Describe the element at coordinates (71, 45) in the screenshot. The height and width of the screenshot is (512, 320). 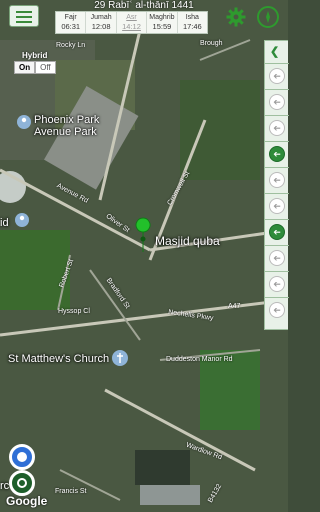
I see `road-label: Rocky Ln` at that location.